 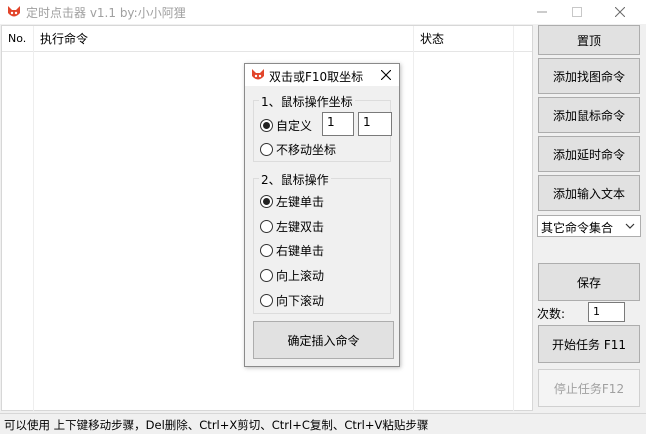 I want to click on no-move-radio, so click(x=266, y=149).